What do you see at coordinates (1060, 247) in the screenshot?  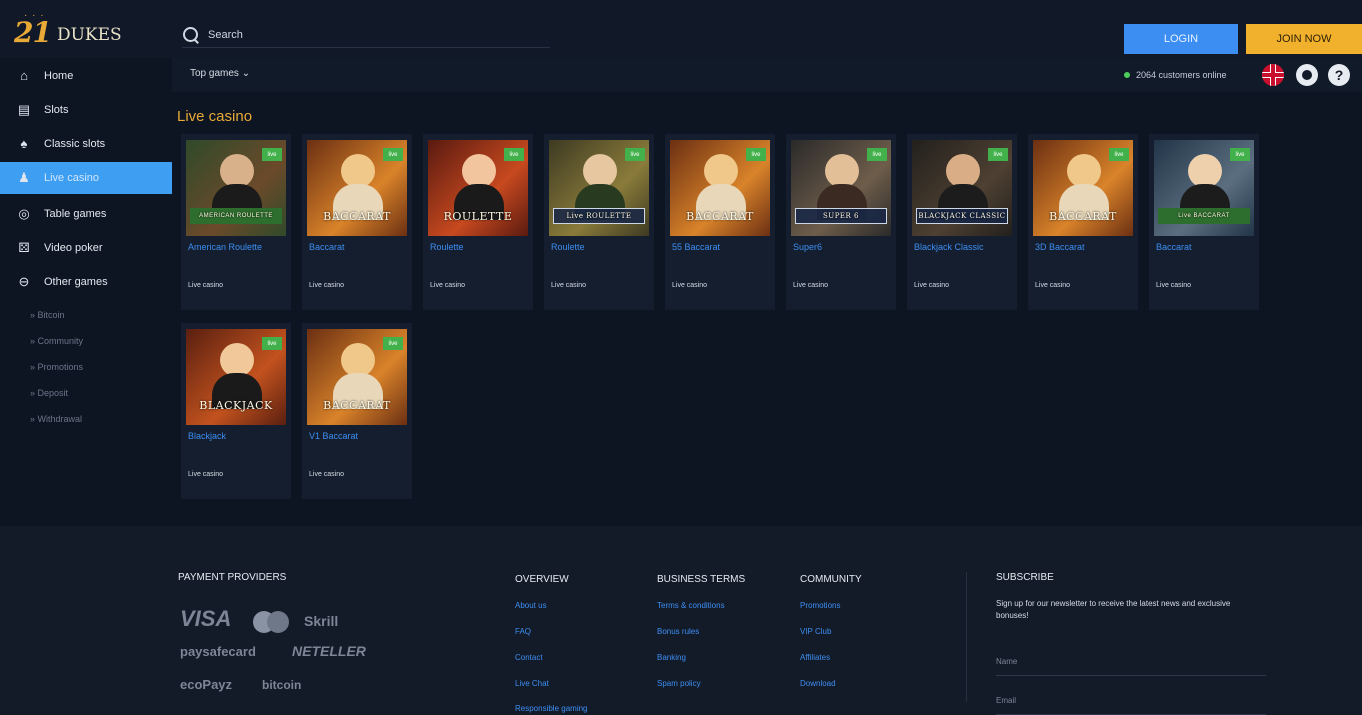 I see `game-title: 3D Baccarat` at bounding box center [1060, 247].